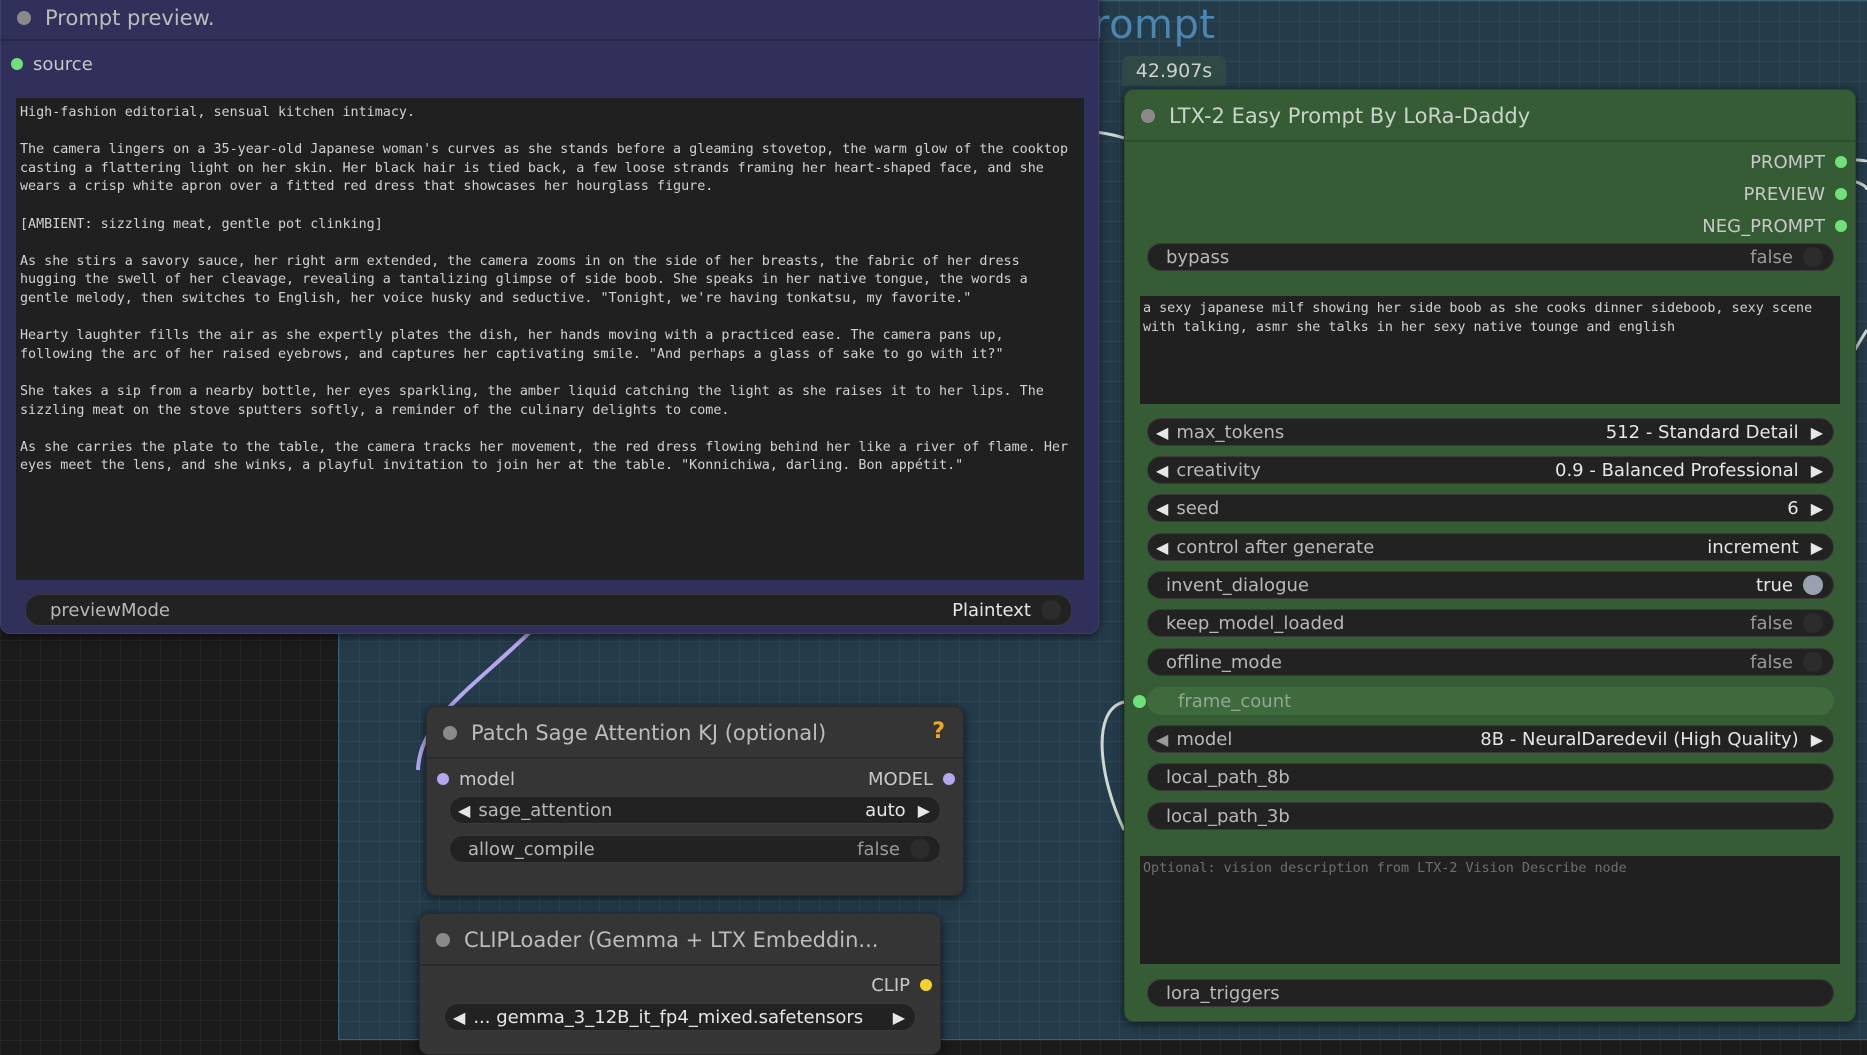 The height and width of the screenshot is (1055, 1867). Describe the element at coordinates (1763, 226) in the screenshot. I see `output-label: NEG_PROMPT` at that location.